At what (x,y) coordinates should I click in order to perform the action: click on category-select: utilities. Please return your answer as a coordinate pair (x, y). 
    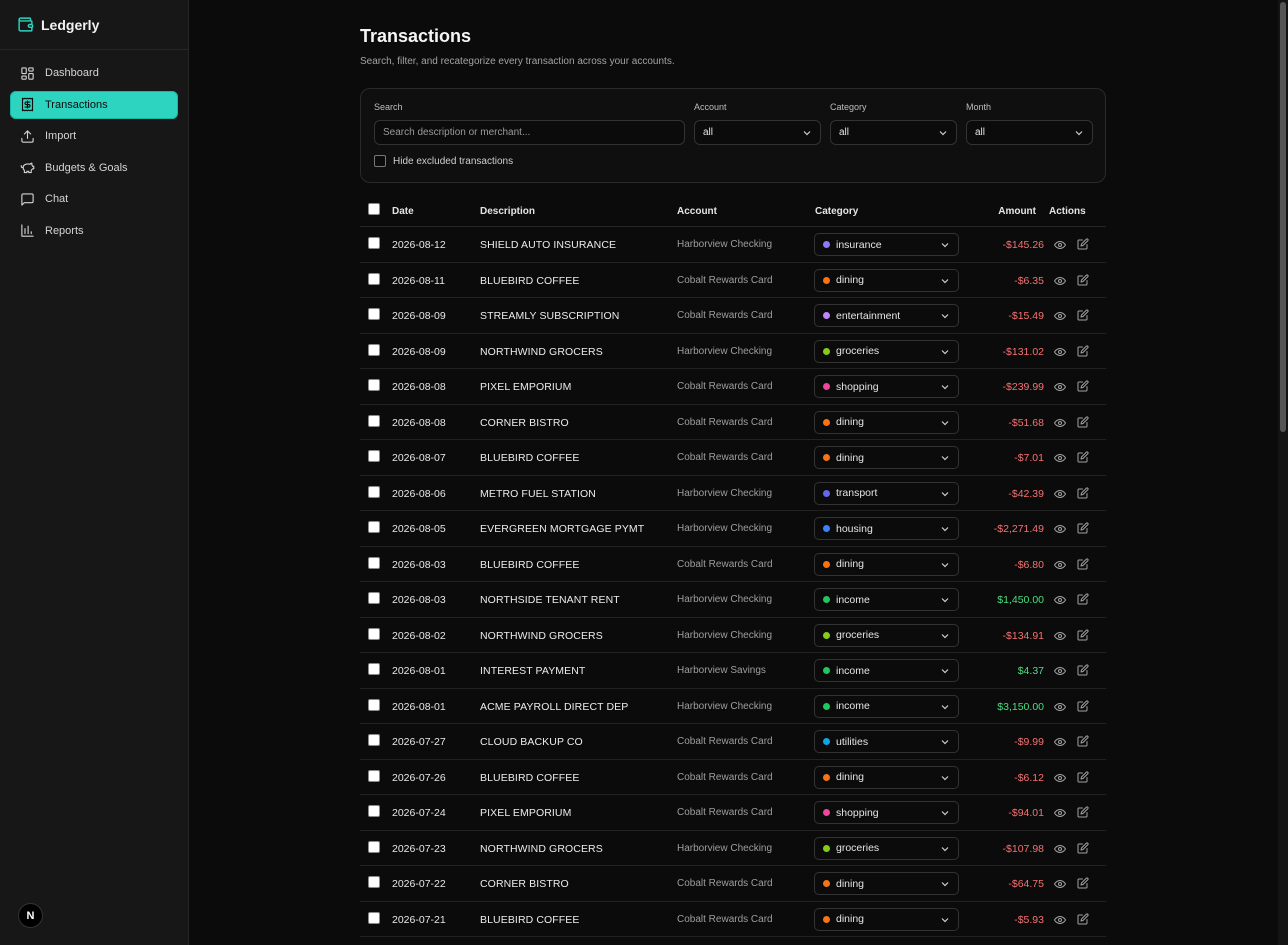
    Looking at the image, I should click on (886, 741).